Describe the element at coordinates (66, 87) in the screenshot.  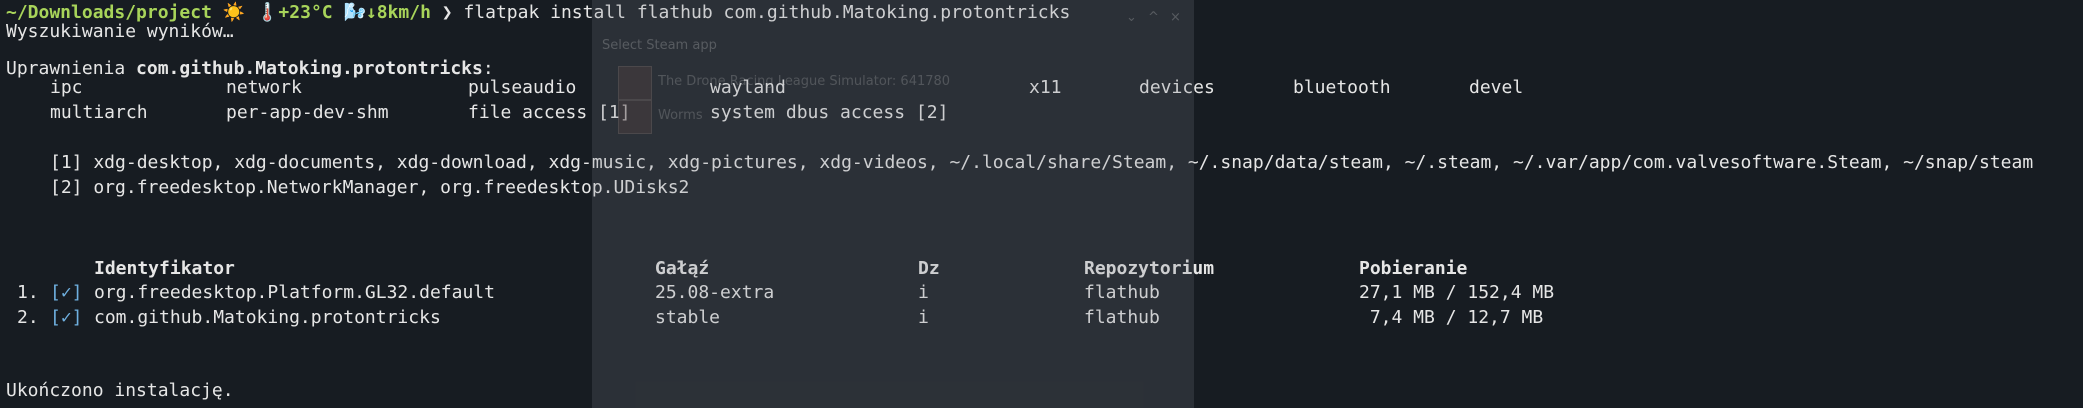
I see `perm-ipc: ipc` at that location.